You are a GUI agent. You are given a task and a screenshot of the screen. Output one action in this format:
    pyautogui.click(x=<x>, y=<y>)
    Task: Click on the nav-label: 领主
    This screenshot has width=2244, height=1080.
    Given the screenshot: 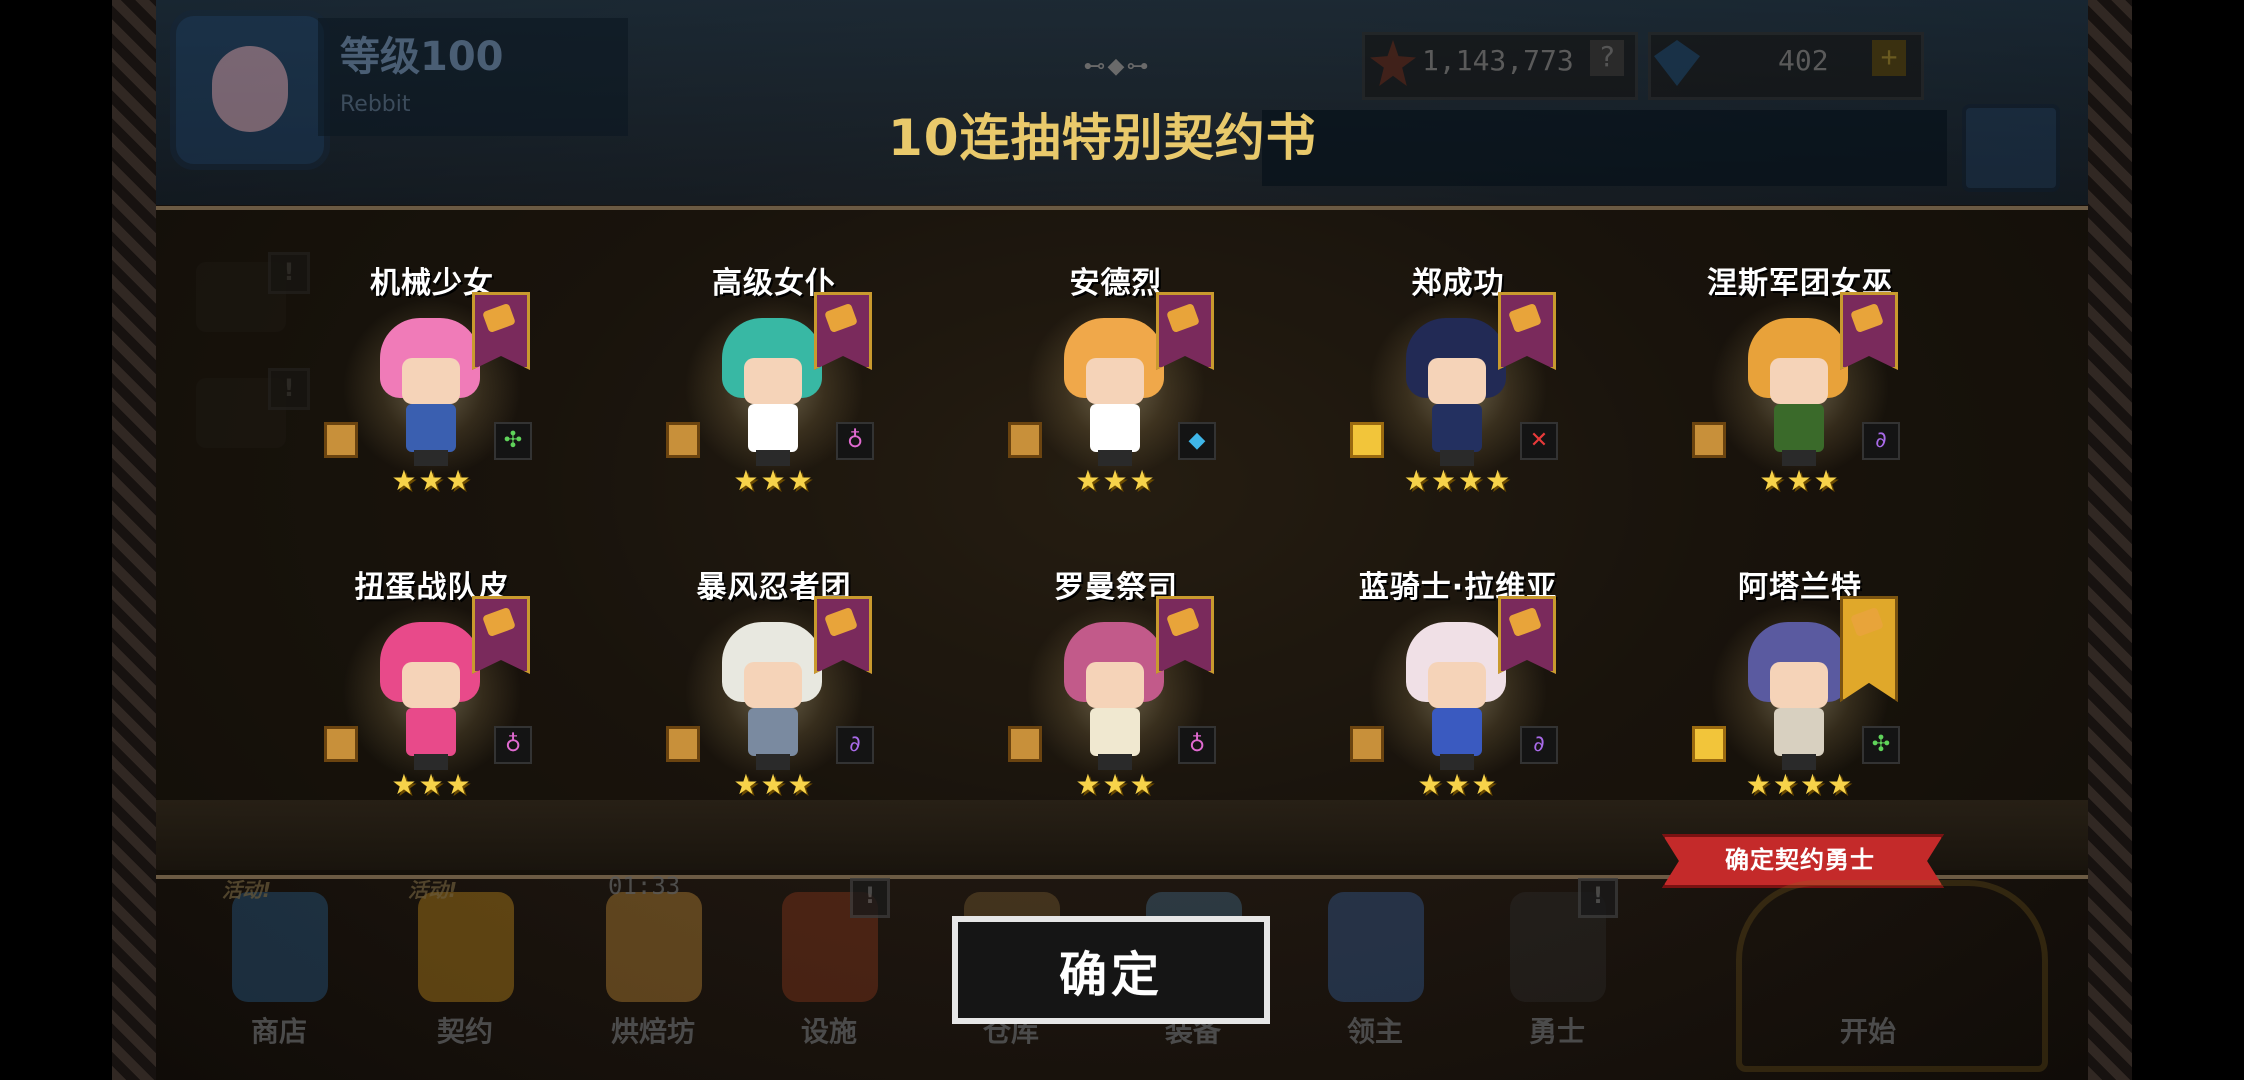 What is the action you would take?
    pyautogui.click(x=1374, y=1031)
    